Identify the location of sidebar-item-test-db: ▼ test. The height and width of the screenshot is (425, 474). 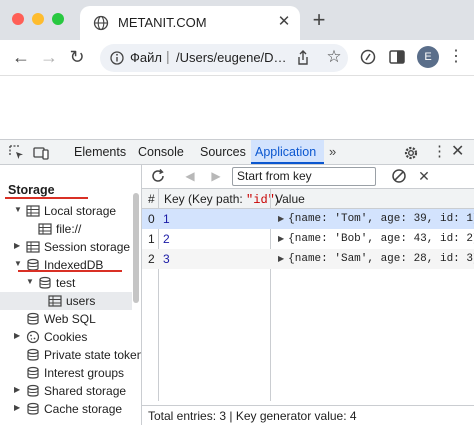
(66, 283).